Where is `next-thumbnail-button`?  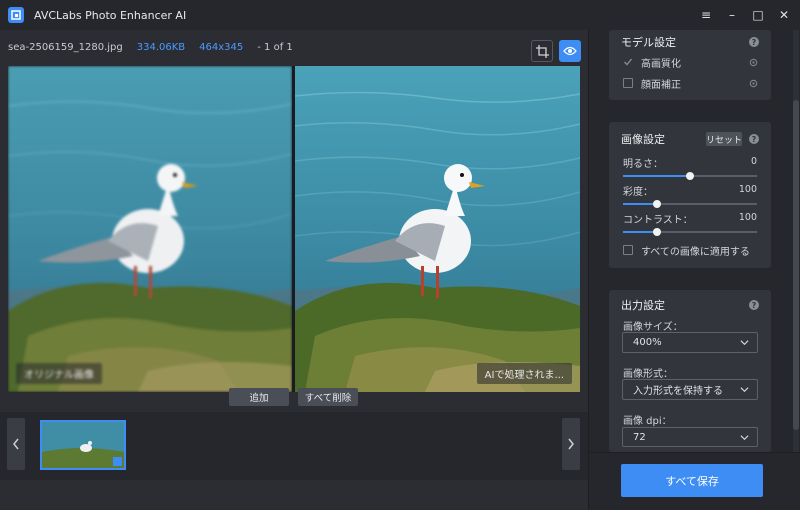
next-thumbnail-button is located at coordinates (571, 444).